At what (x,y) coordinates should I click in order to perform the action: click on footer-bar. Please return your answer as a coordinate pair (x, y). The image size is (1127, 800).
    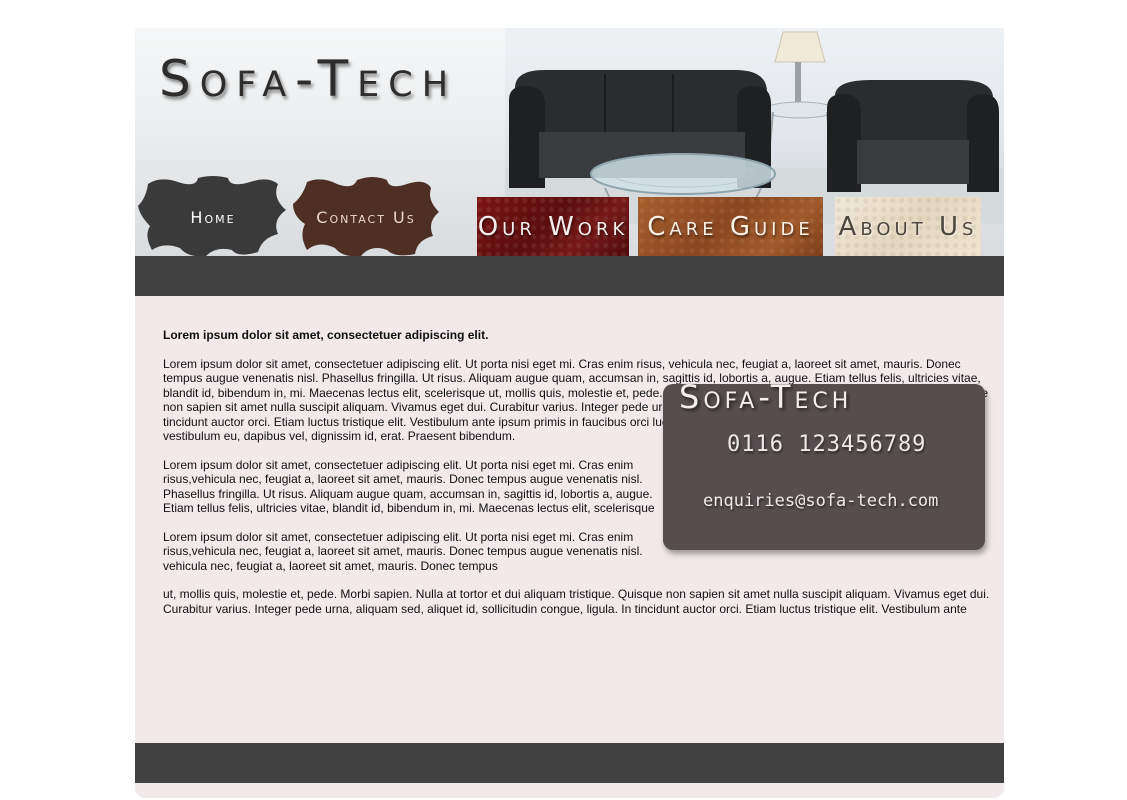
    Looking at the image, I should click on (569, 763).